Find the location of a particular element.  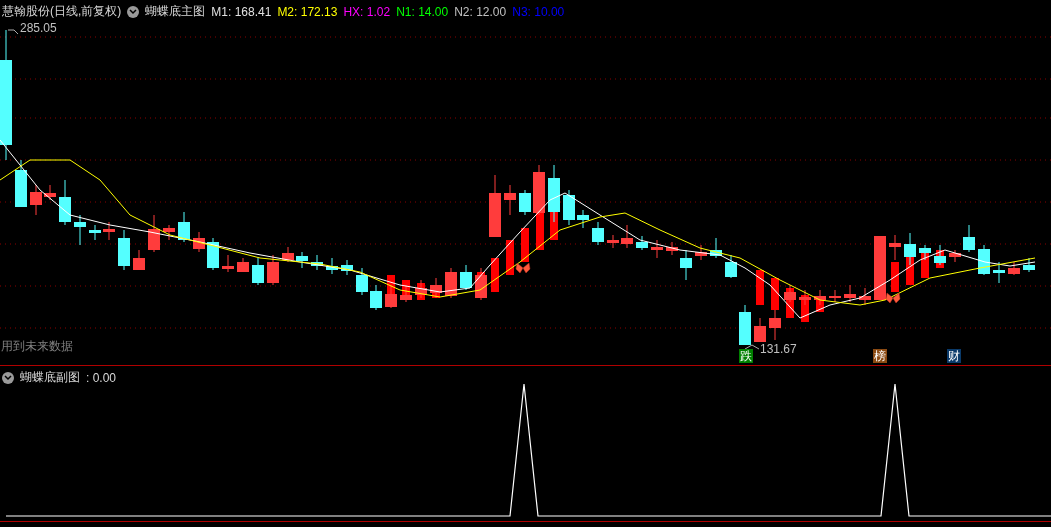

event-marker: 跌 is located at coordinates (746, 356).